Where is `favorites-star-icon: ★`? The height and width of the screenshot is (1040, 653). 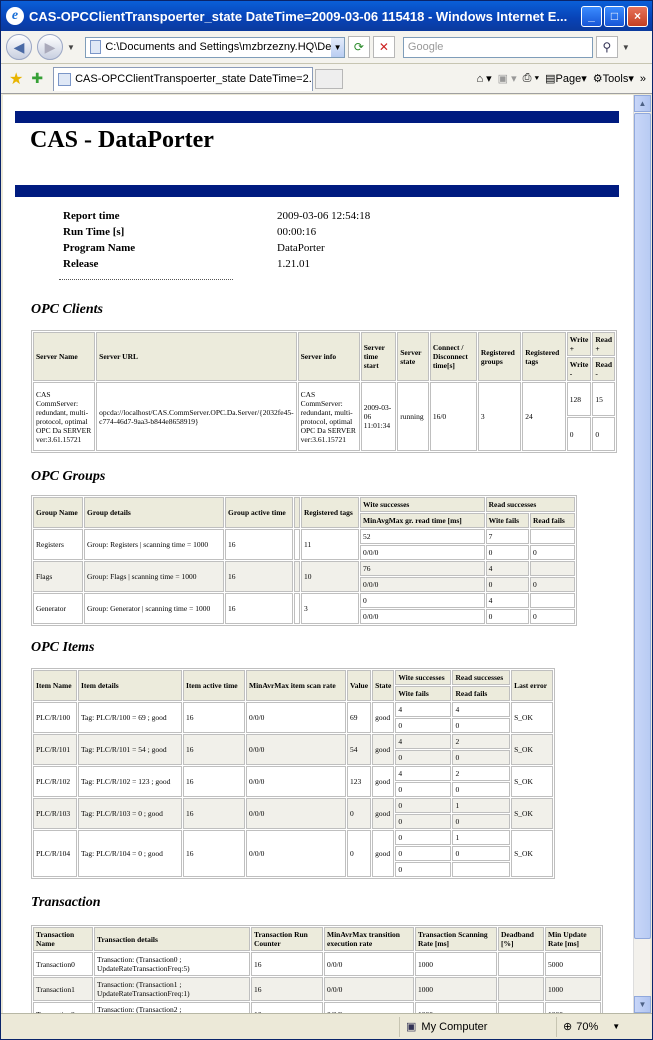
favorites-star-icon: ★ is located at coordinates (16, 79).